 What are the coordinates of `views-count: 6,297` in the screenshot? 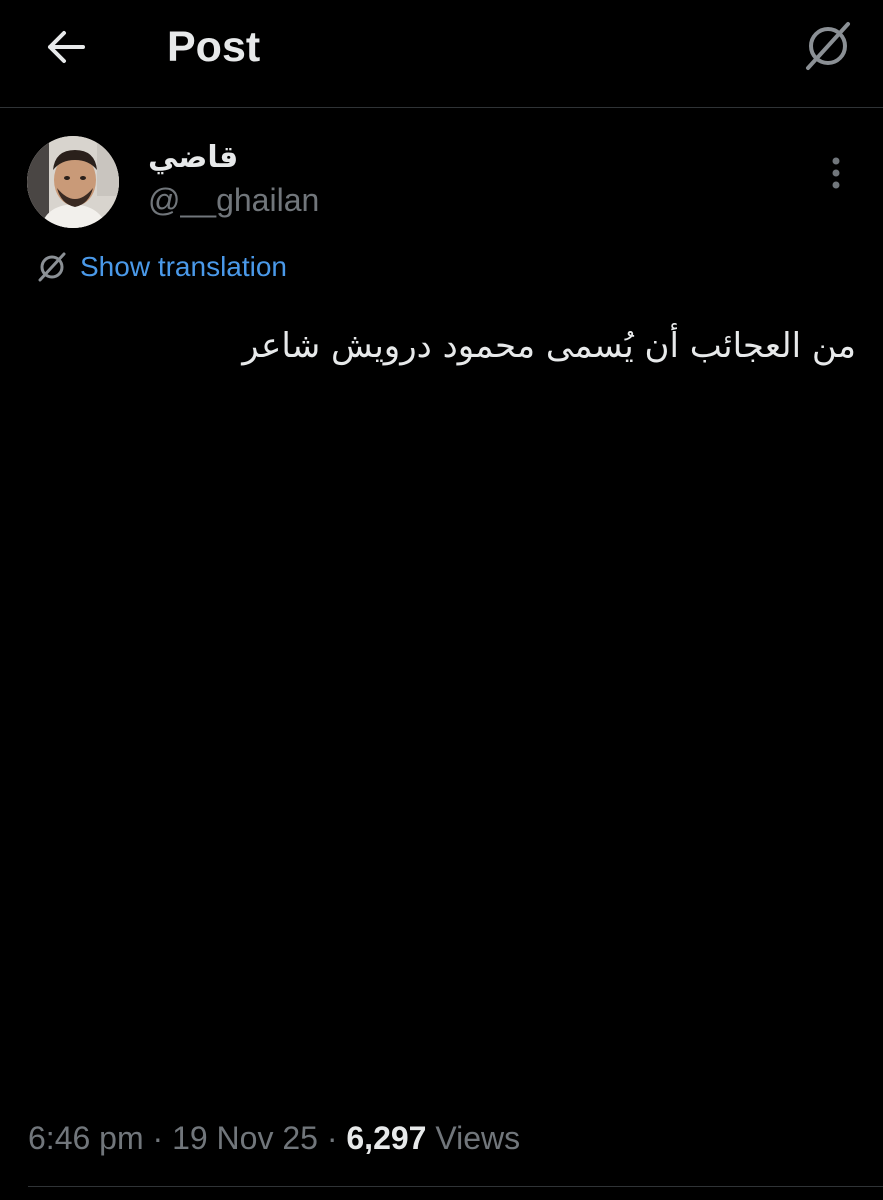 It's located at (386, 1138).